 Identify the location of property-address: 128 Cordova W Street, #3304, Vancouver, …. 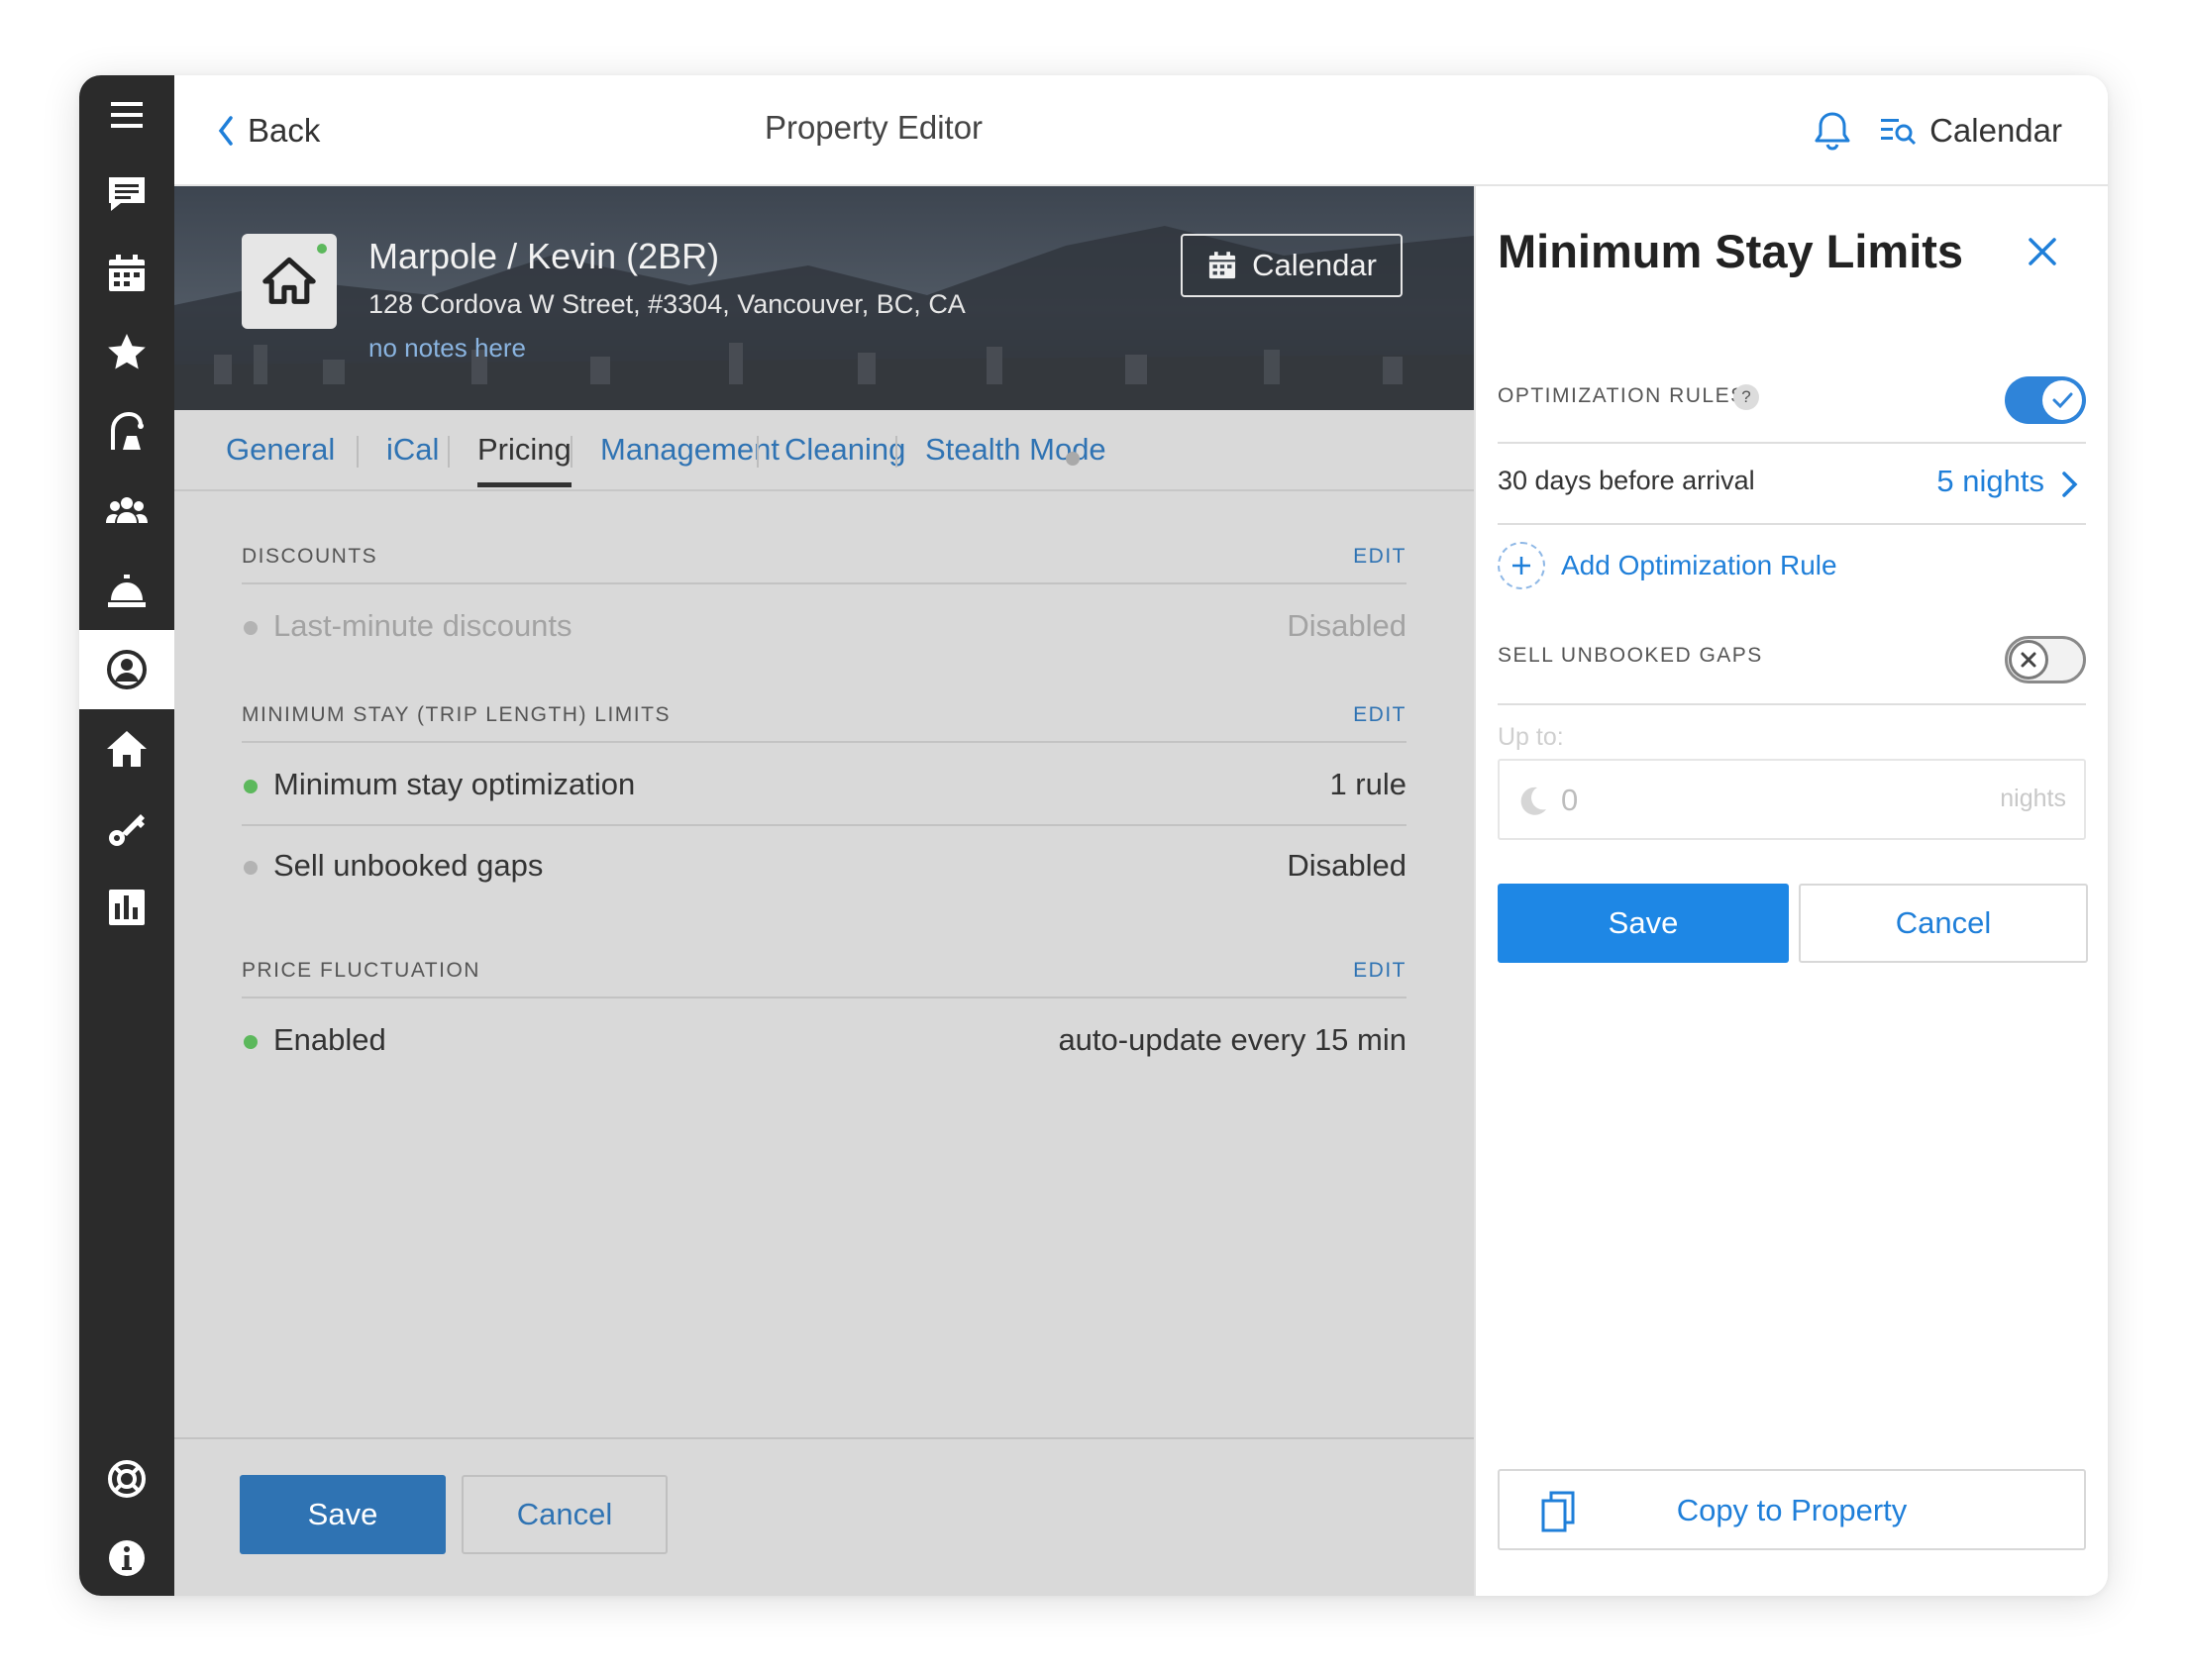
(667, 304).